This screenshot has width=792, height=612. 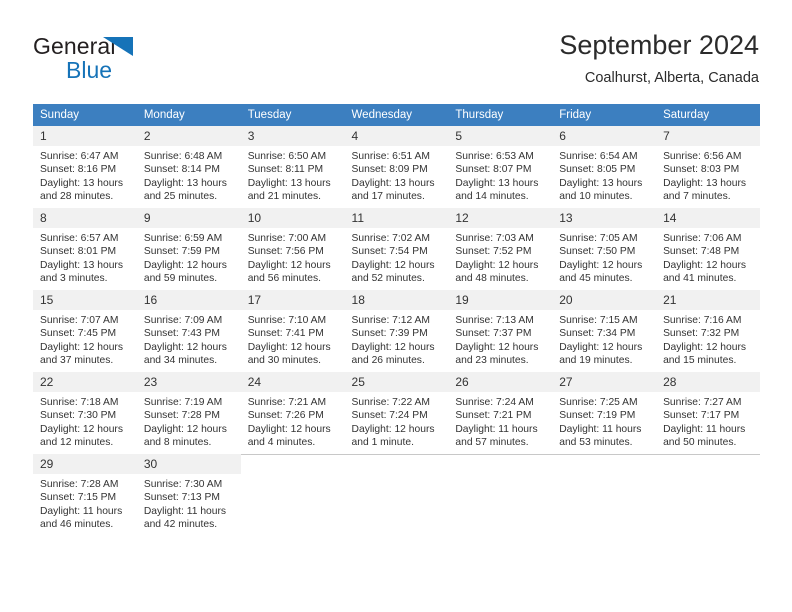 I want to click on sunrise-time: Sunrise: 6:47 AM, so click(x=79, y=156).